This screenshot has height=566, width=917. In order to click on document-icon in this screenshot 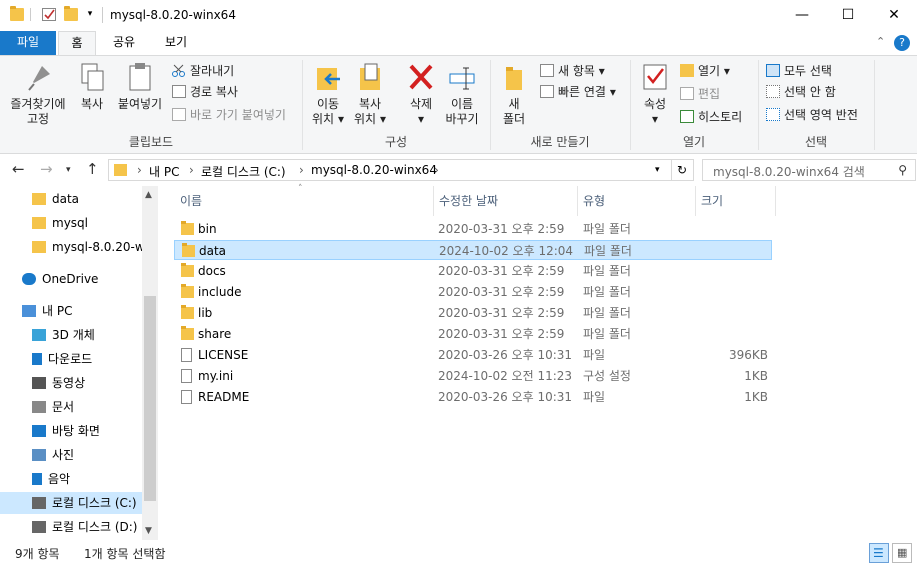, I will do `click(39, 407)`.